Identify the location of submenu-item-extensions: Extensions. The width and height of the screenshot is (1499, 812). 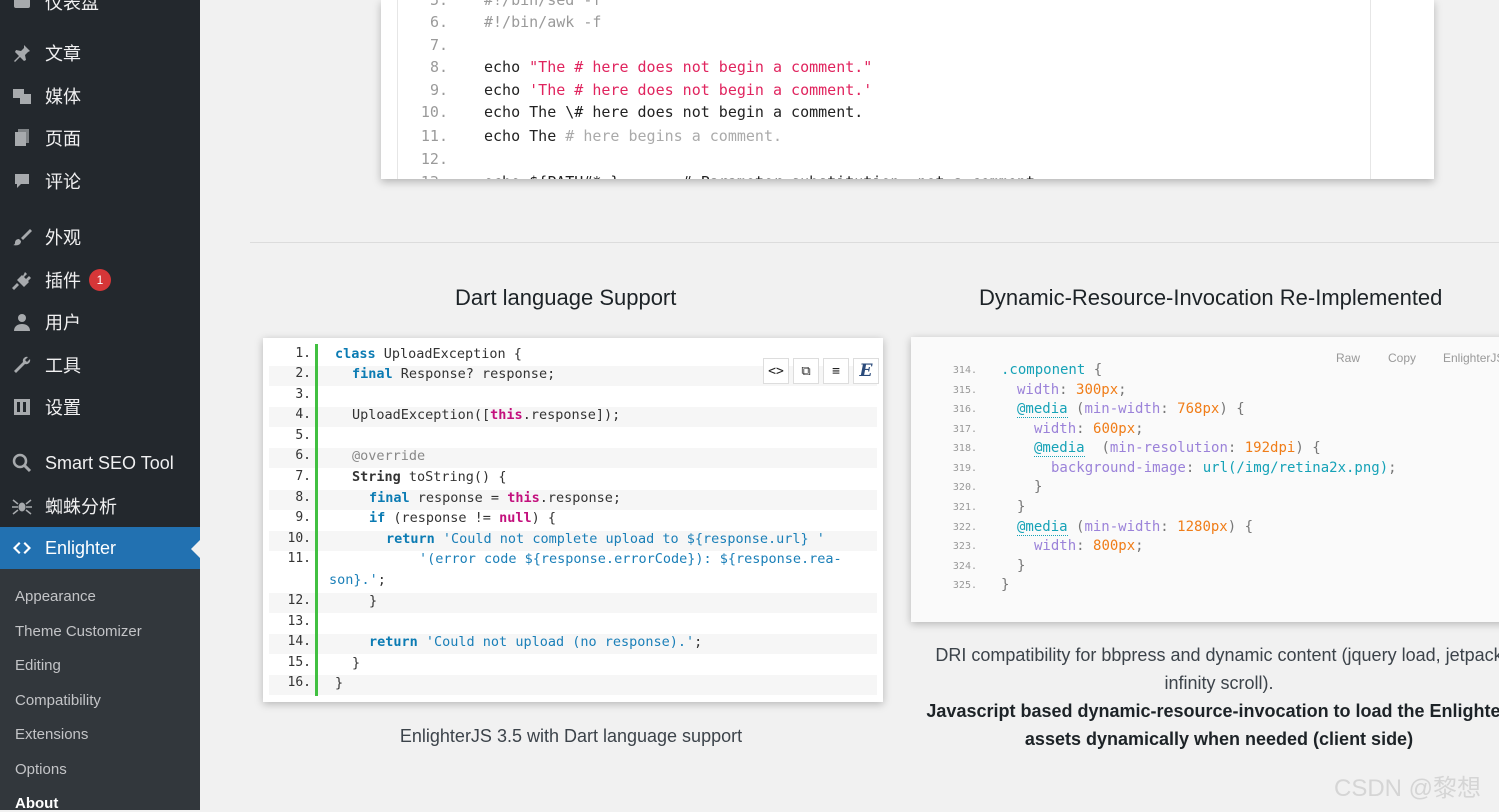
(51, 734).